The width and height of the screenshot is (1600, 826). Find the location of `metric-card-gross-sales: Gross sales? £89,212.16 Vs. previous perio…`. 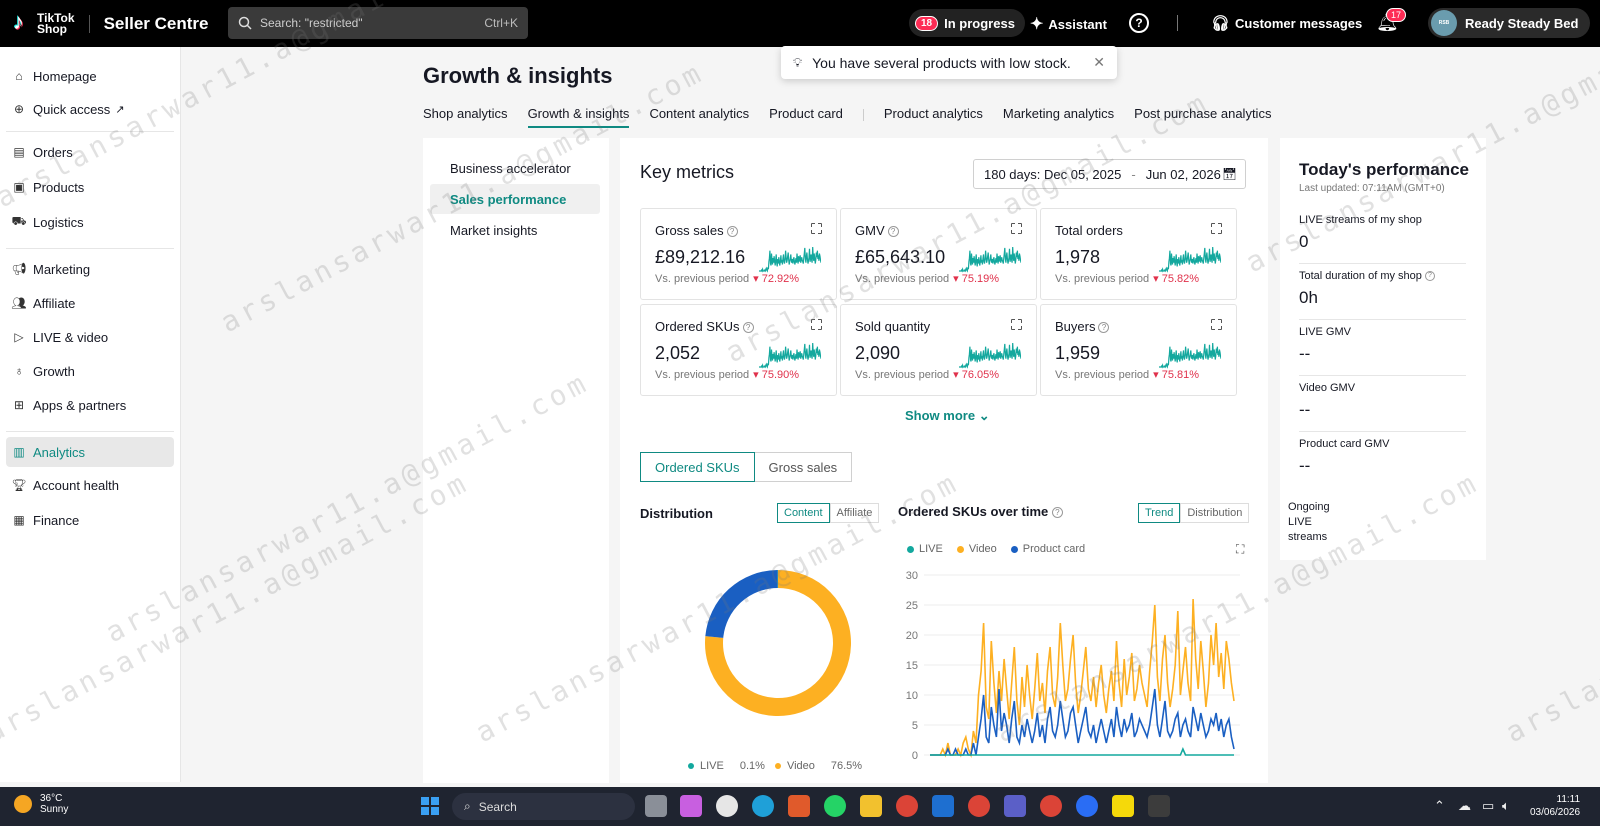

metric-card-gross-sales: Gross sales? £89,212.16 Vs. previous perio… is located at coordinates (738, 254).